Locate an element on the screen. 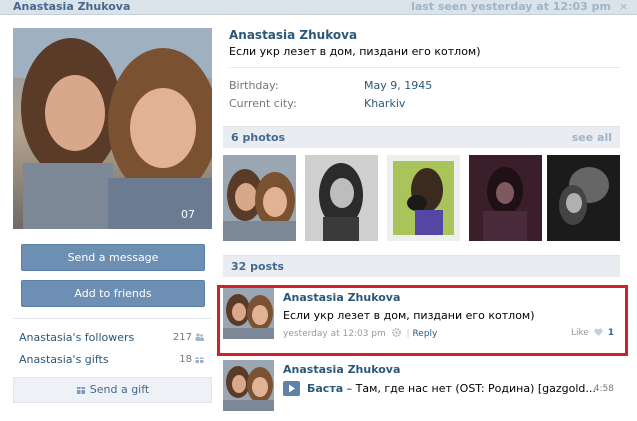 The width and height of the screenshot is (637, 421). profile-name: Anastasia Zhukova is located at coordinates (293, 35).